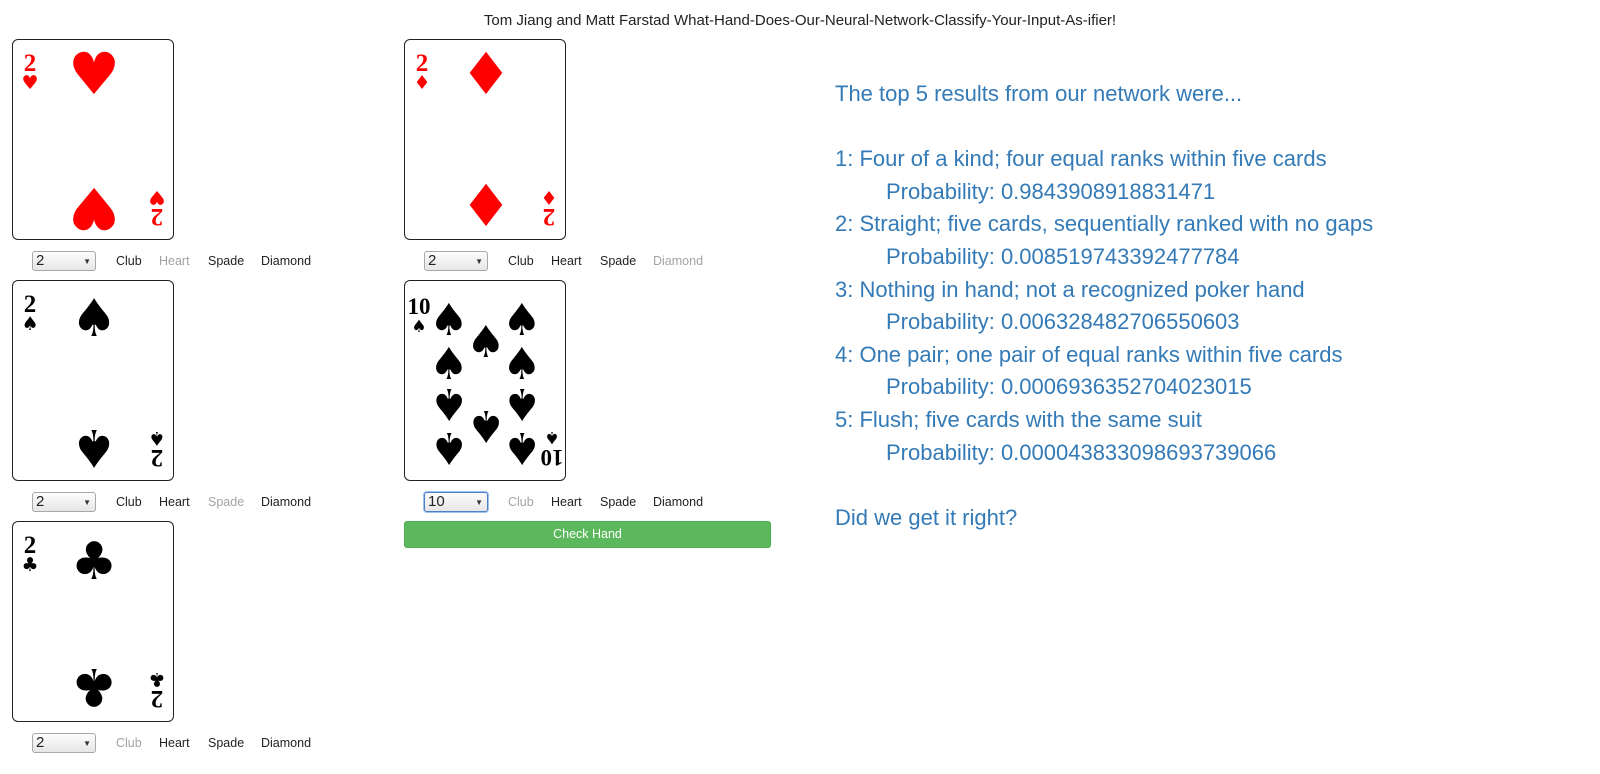  What do you see at coordinates (456, 502) in the screenshot?
I see `rank-select: 10 ▼` at bounding box center [456, 502].